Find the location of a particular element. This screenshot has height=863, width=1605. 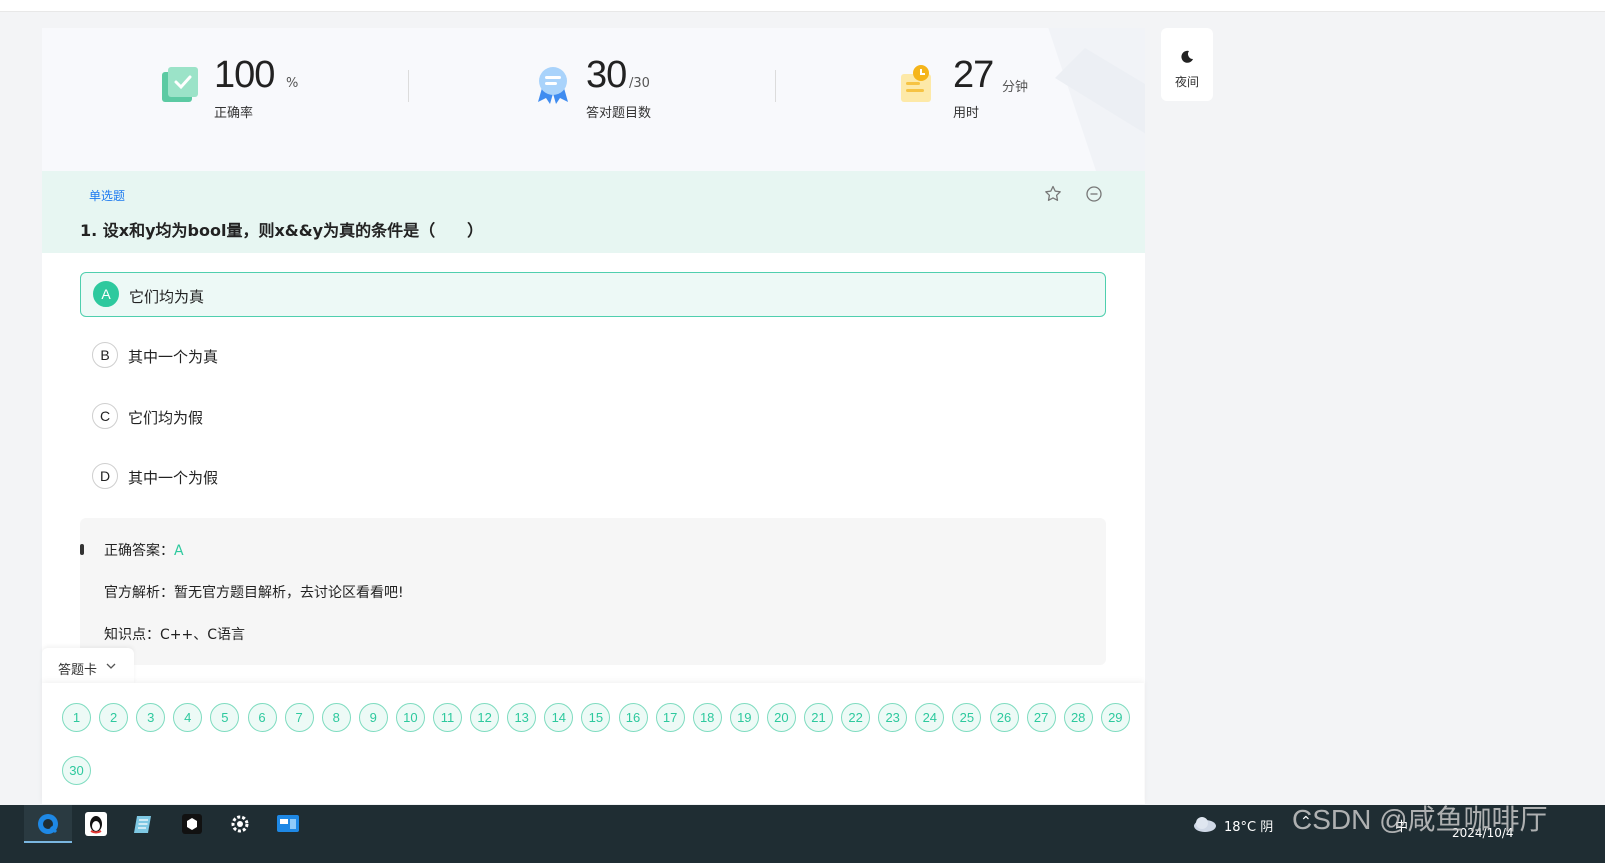

gear-icon is located at coordinates (240, 824).